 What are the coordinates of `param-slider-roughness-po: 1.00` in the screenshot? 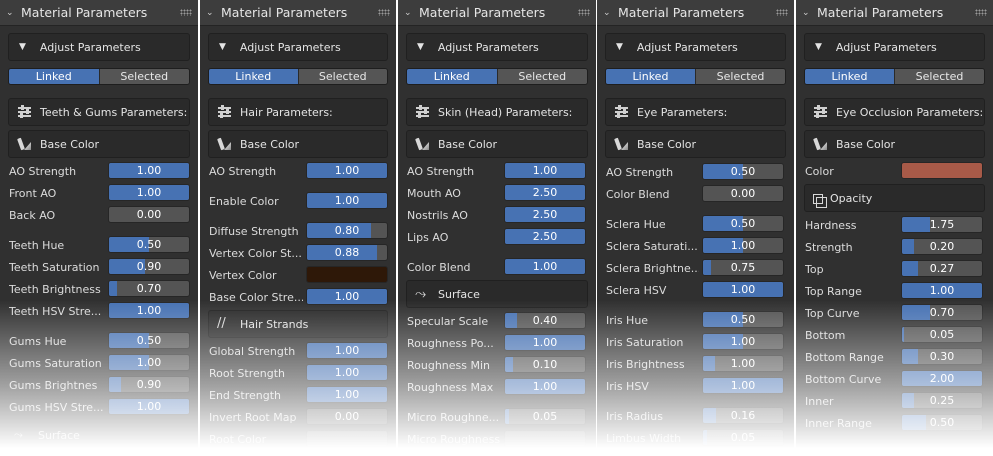 It's located at (545, 342).